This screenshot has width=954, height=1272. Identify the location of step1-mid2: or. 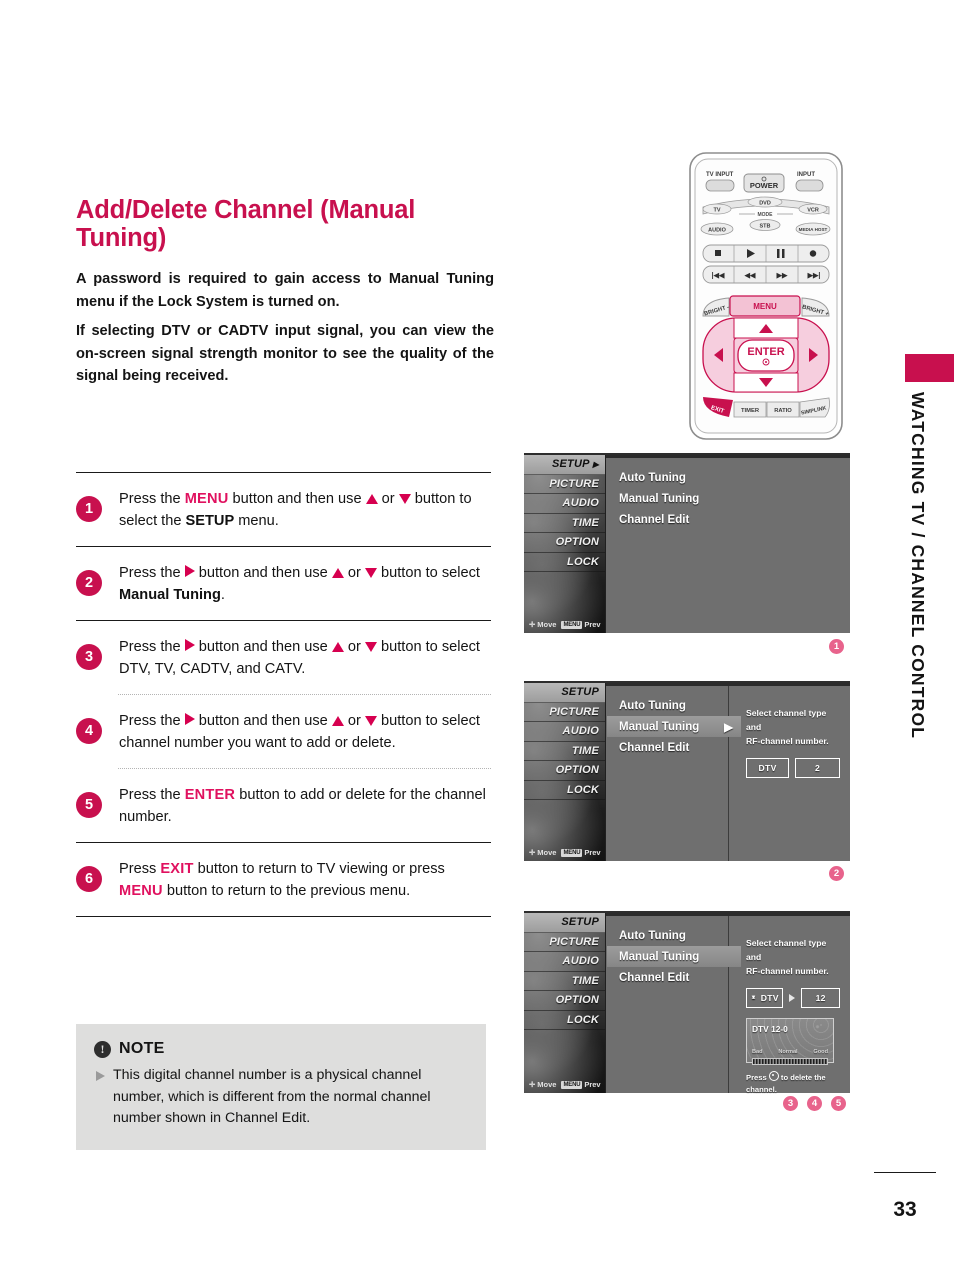
(388, 499).